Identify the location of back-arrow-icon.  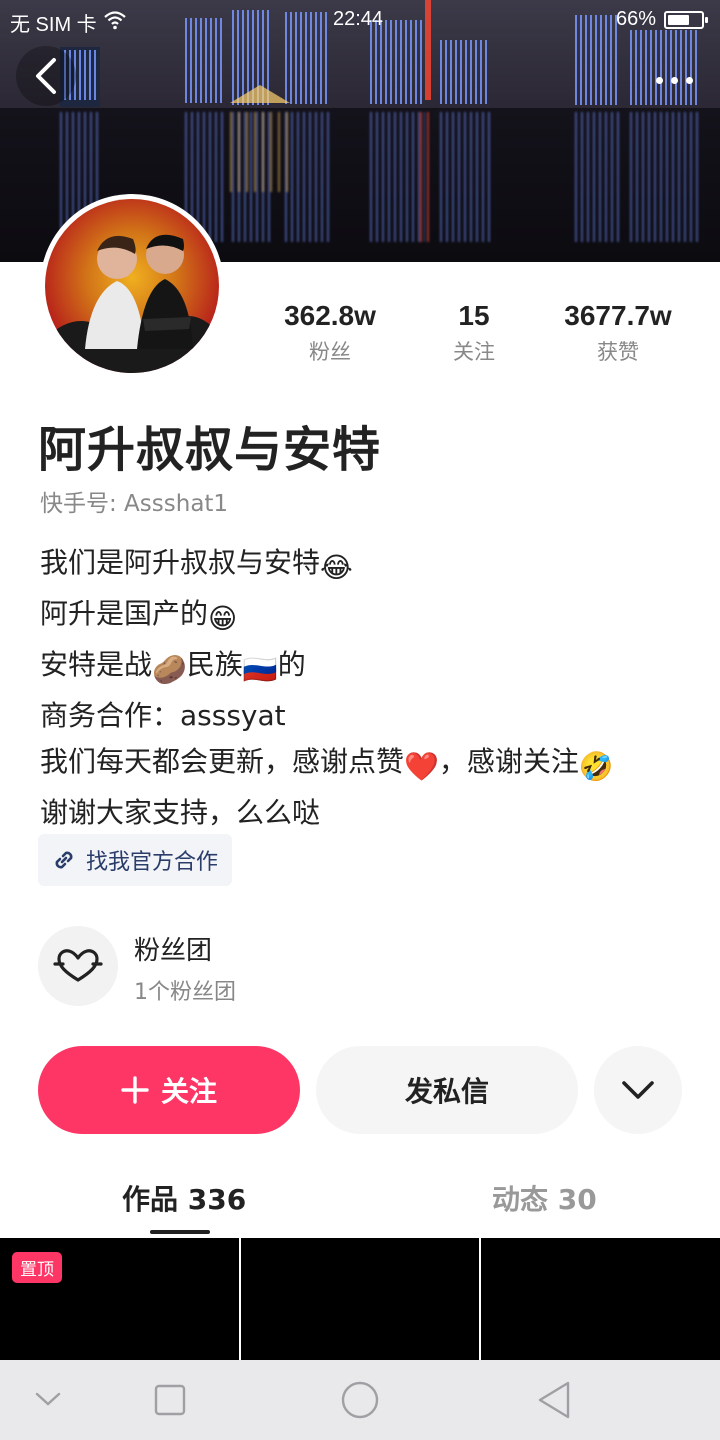
(46, 76).